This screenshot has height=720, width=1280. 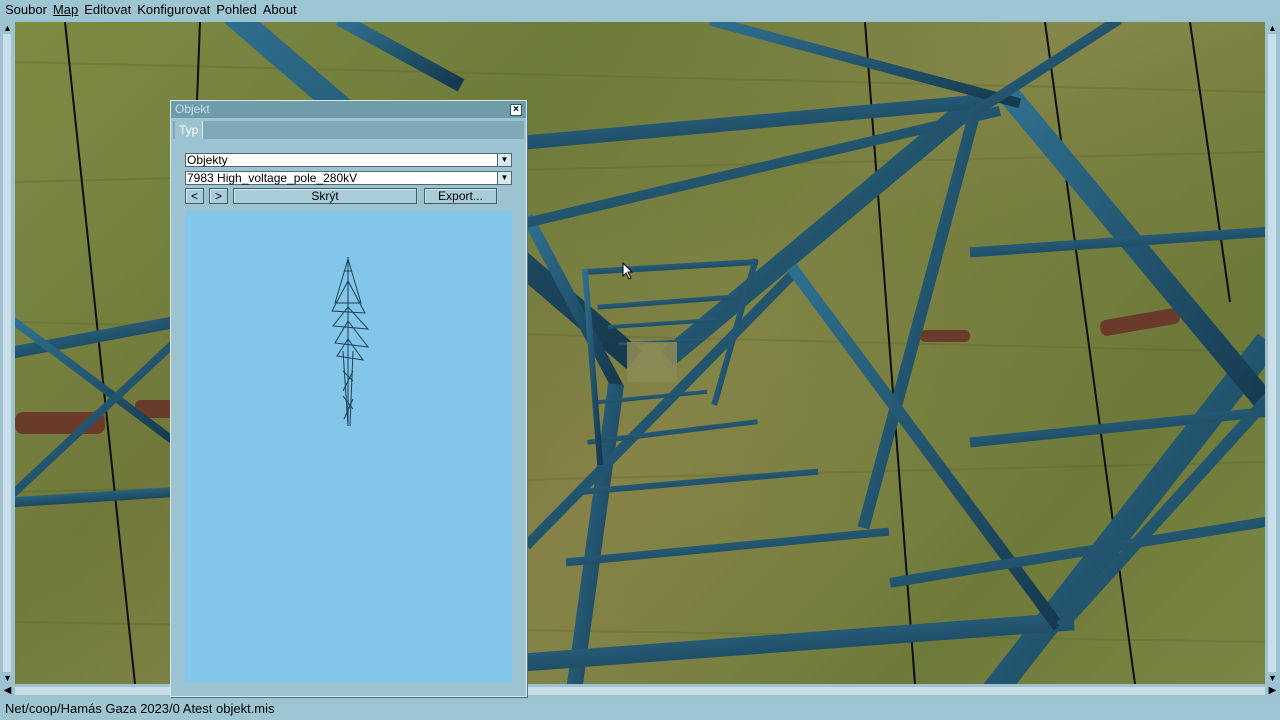 What do you see at coordinates (236, 10) in the screenshot?
I see `menu-pohled: Pohled` at bounding box center [236, 10].